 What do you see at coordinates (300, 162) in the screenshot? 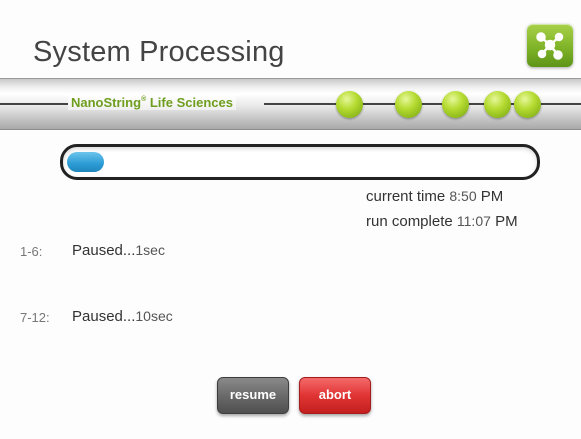
I see `progress-bar` at bounding box center [300, 162].